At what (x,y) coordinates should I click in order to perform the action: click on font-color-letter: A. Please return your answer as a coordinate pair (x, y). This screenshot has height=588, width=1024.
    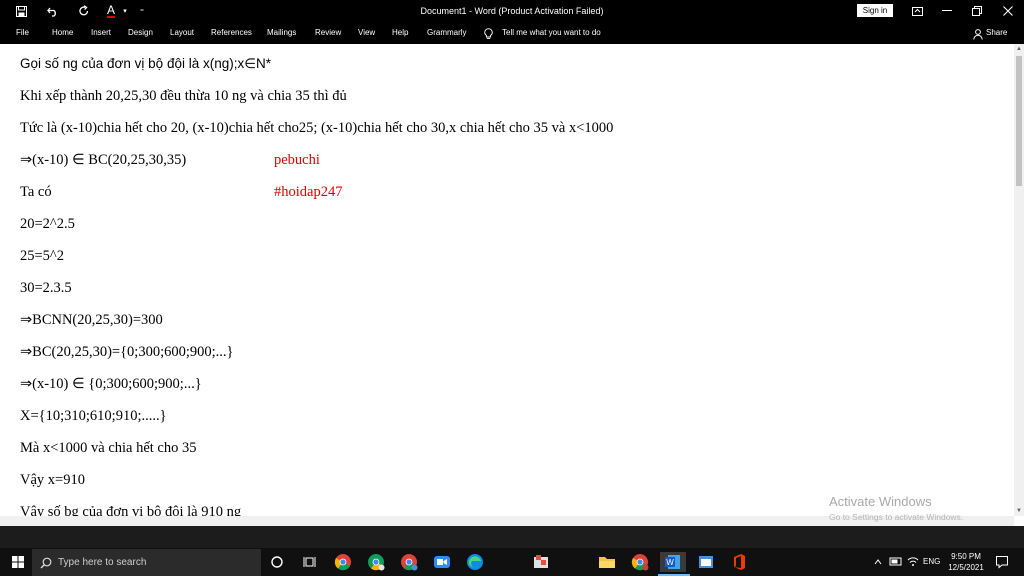
    Looking at the image, I should click on (110, 10).